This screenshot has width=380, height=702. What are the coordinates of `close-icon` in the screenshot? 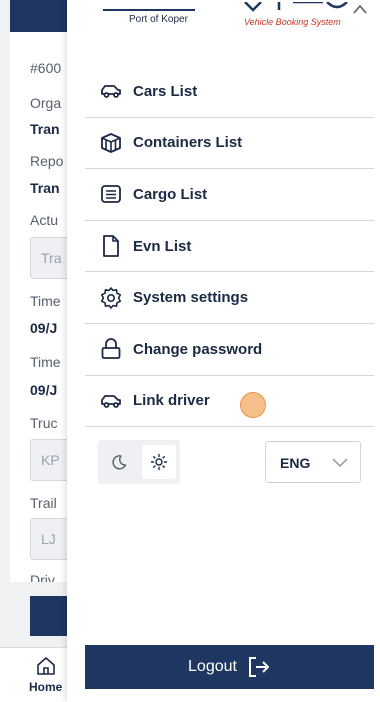 It's located at (360, 9).